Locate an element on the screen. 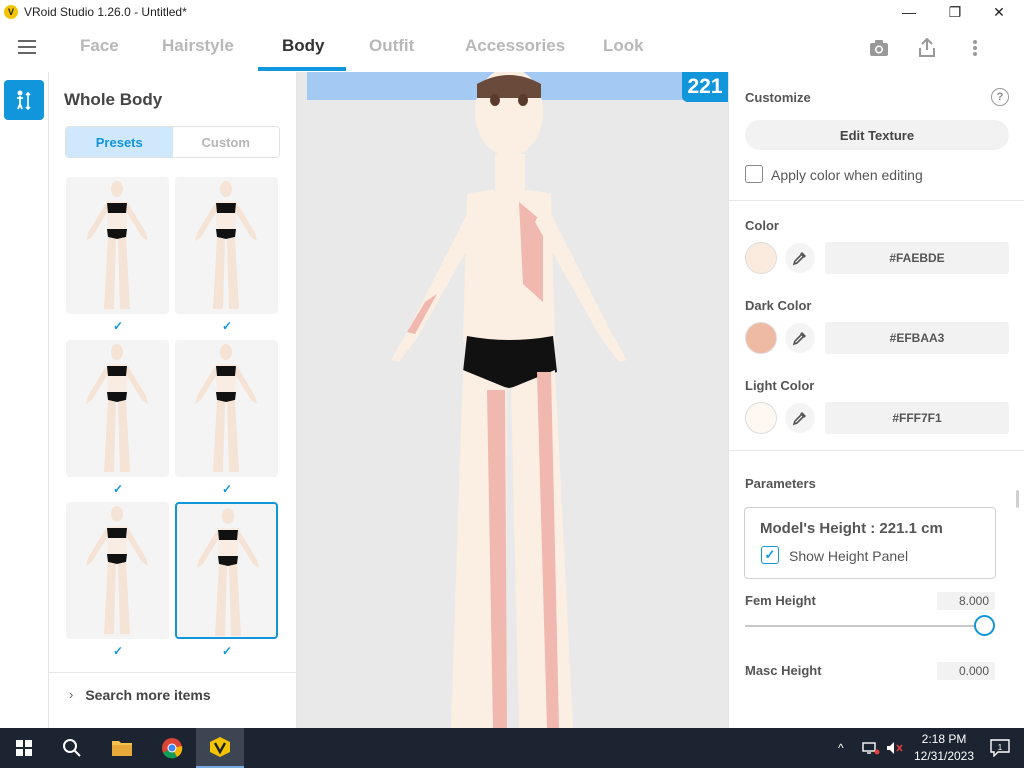 The image size is (1024, 768). show-height-panel-label: Show Height Panel is located at coordinates (849, 556).